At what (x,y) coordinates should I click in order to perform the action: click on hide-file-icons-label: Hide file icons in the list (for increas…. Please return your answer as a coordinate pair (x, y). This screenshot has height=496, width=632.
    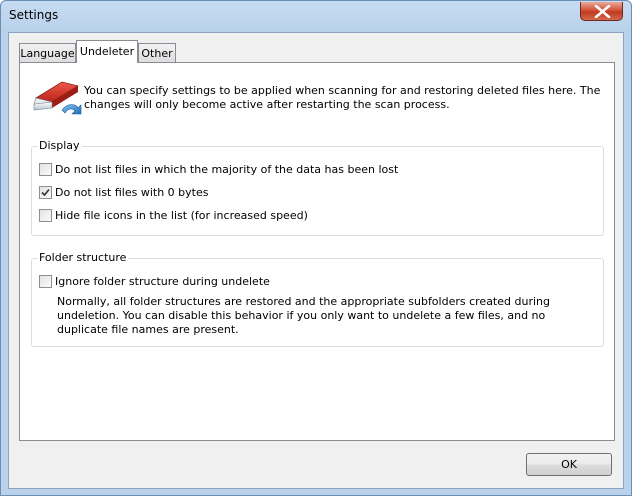
    Looking at the image, I should click on (181, 215).